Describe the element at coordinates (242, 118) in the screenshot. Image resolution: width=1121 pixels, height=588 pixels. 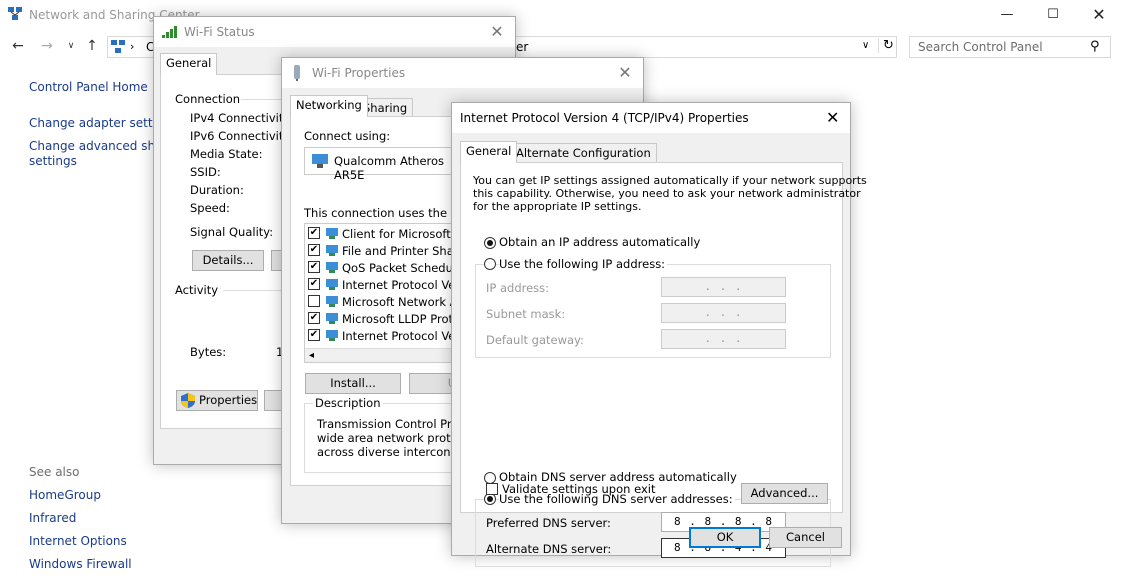
I see `ipv4-connectivity-label: IPv4 Connectivity:` at that location.